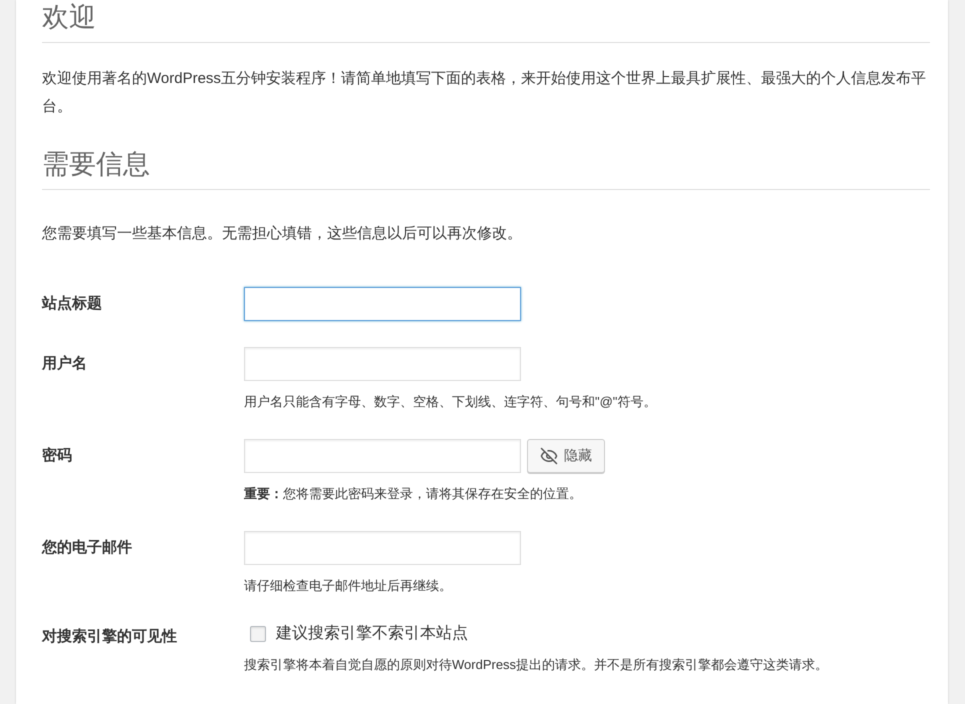  What do you see at coordinates (413, 494) in the screenshot?
I see `hint-text: 重要：您将需要此密码来登录，请将其保存在安全的位置。` at bounding box center [413, 494].